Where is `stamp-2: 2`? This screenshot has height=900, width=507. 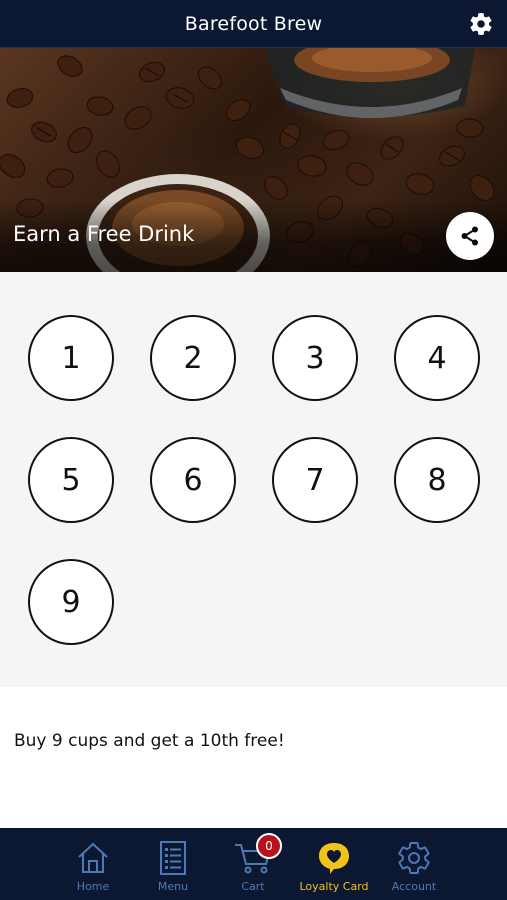 stamp-2: 2 is located at coordinates (193, 358).